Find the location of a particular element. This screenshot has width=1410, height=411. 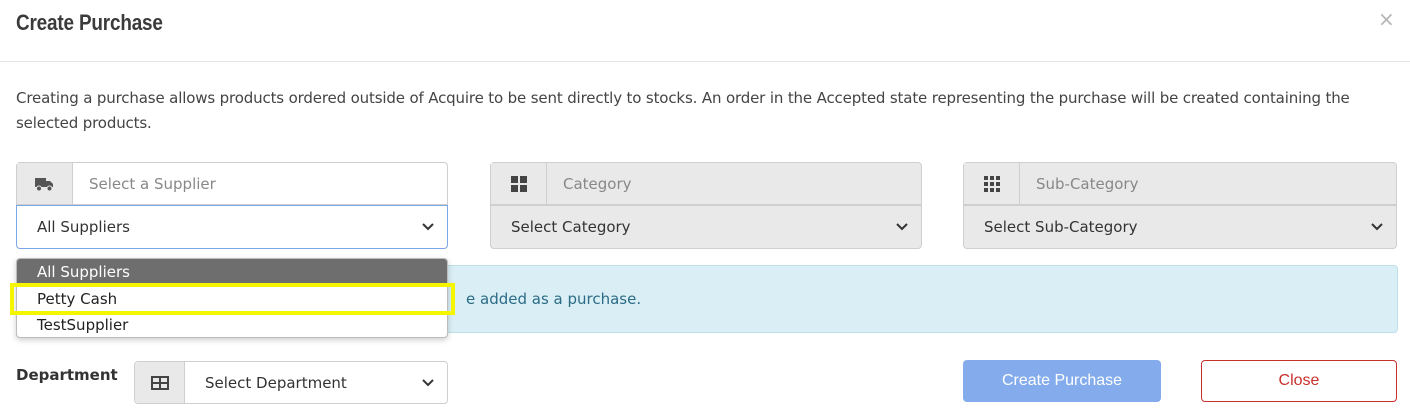

close-icon: × is located at coordinates (1386, 19).